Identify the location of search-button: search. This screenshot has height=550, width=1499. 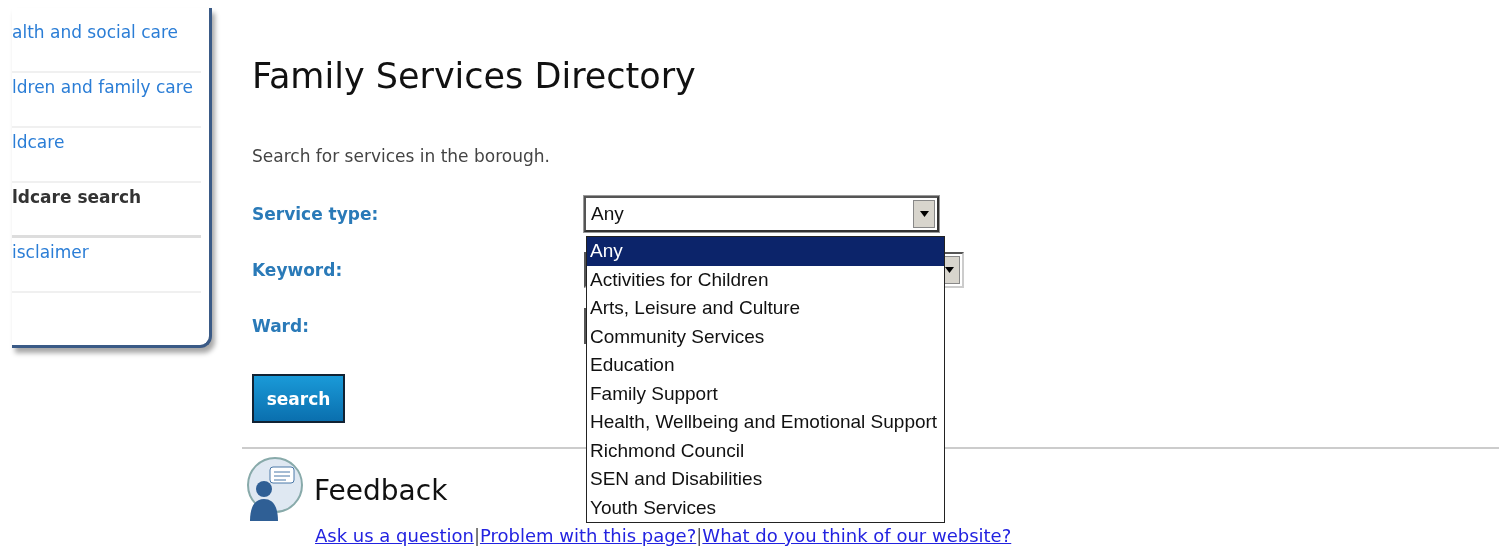
(298, 398).